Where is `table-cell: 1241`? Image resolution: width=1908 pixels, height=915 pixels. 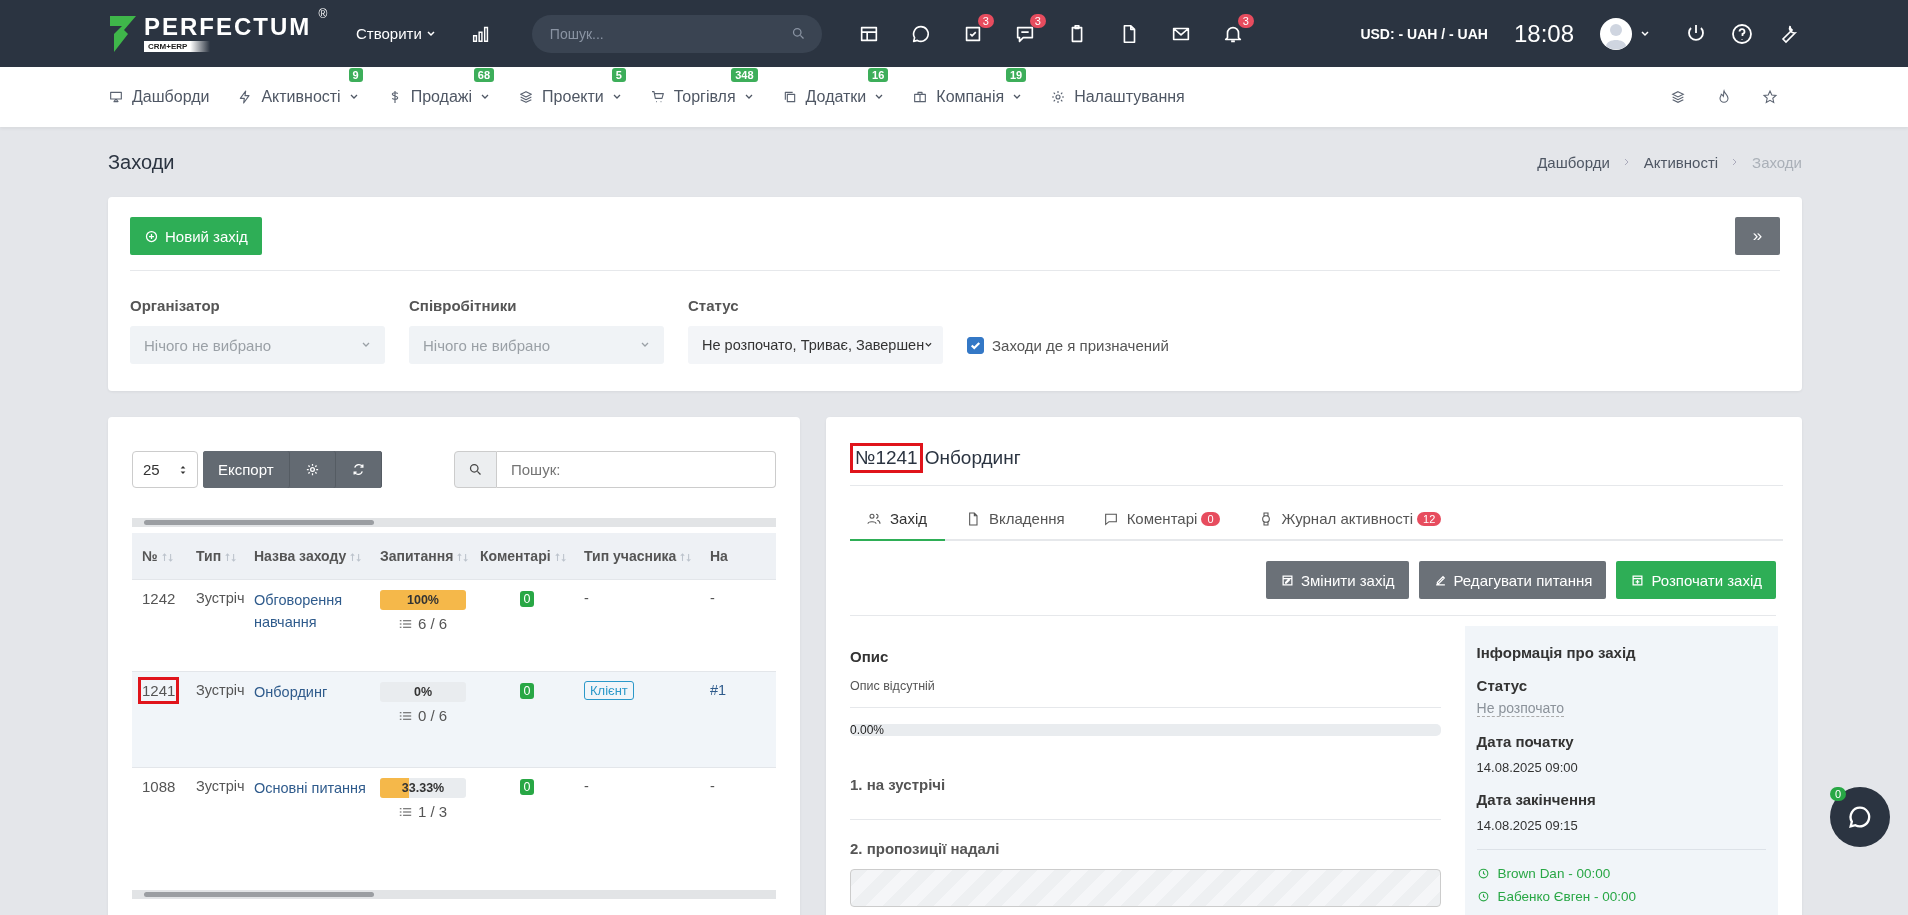 table-cell: 1241 is located at coordinates (159, 690).